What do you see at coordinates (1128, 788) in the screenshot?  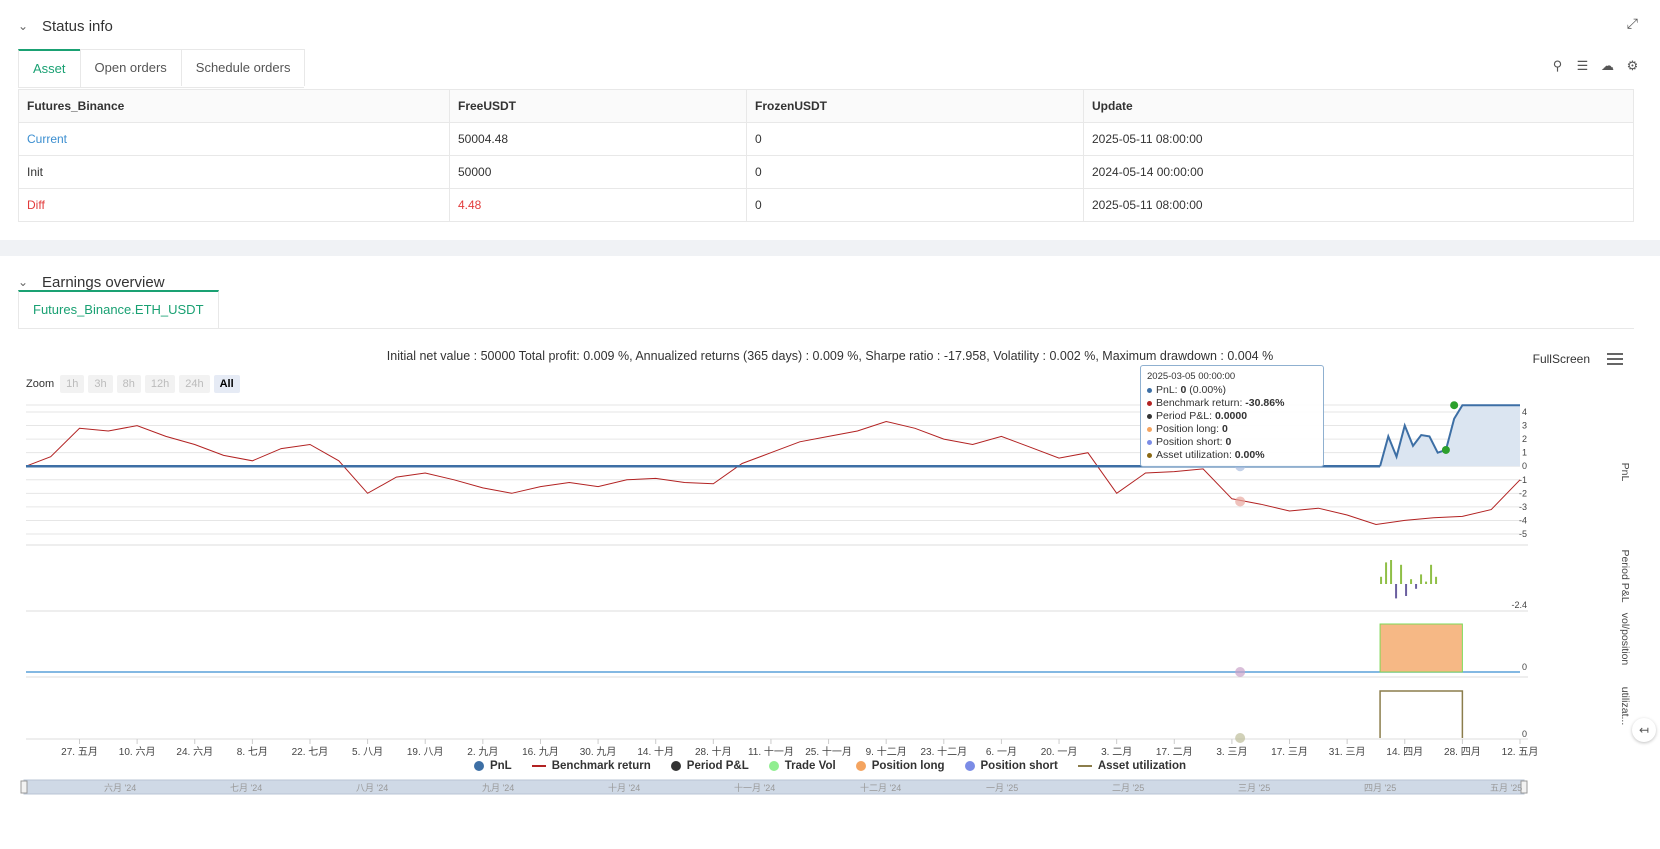 I see `navigator-label: 二月 '25` at bounding box center [1128, 788].